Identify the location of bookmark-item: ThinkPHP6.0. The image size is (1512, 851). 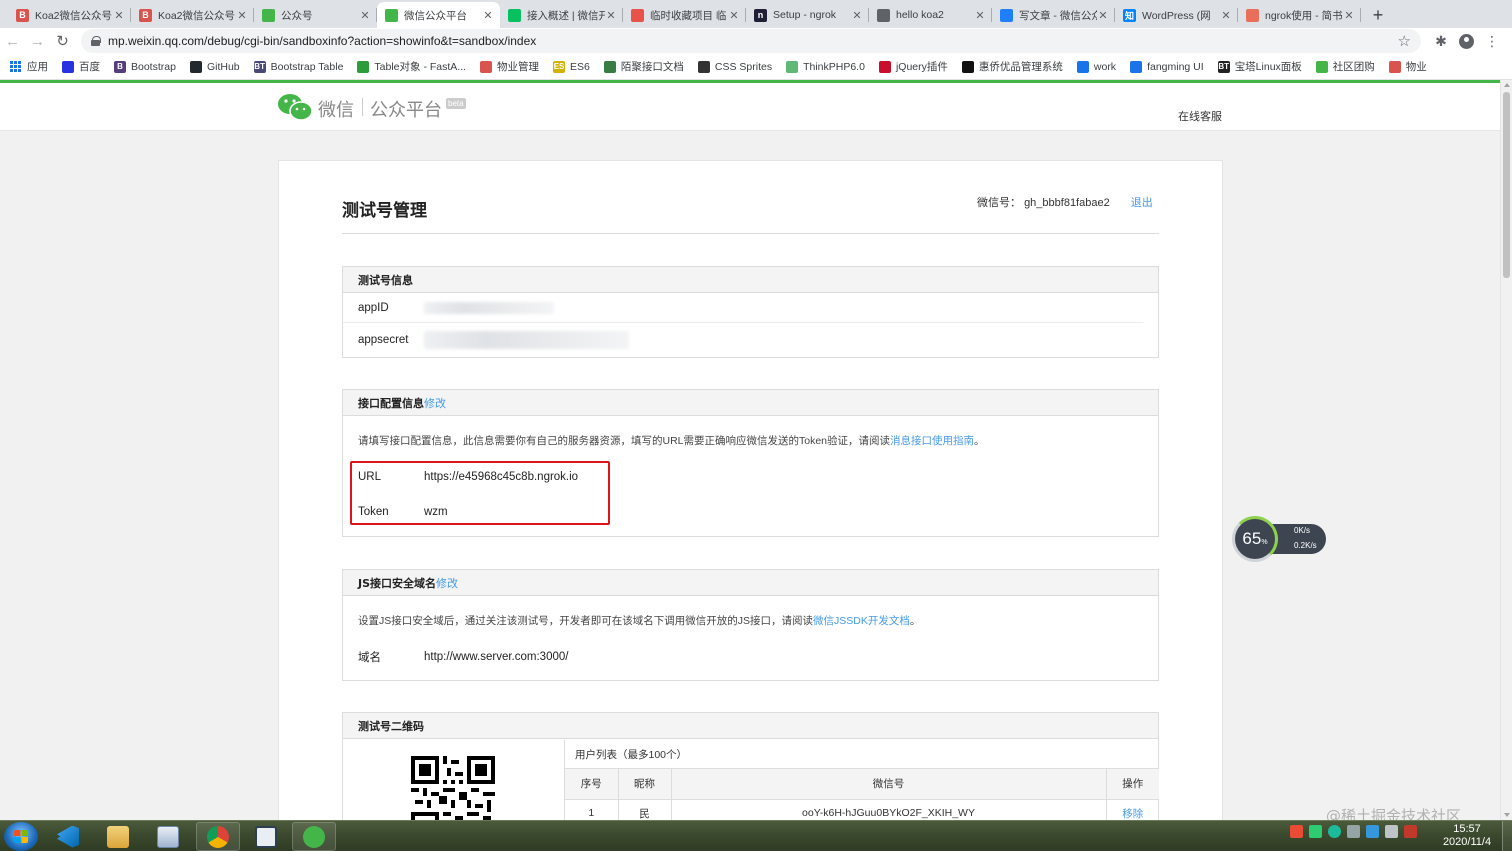
(825, 66).